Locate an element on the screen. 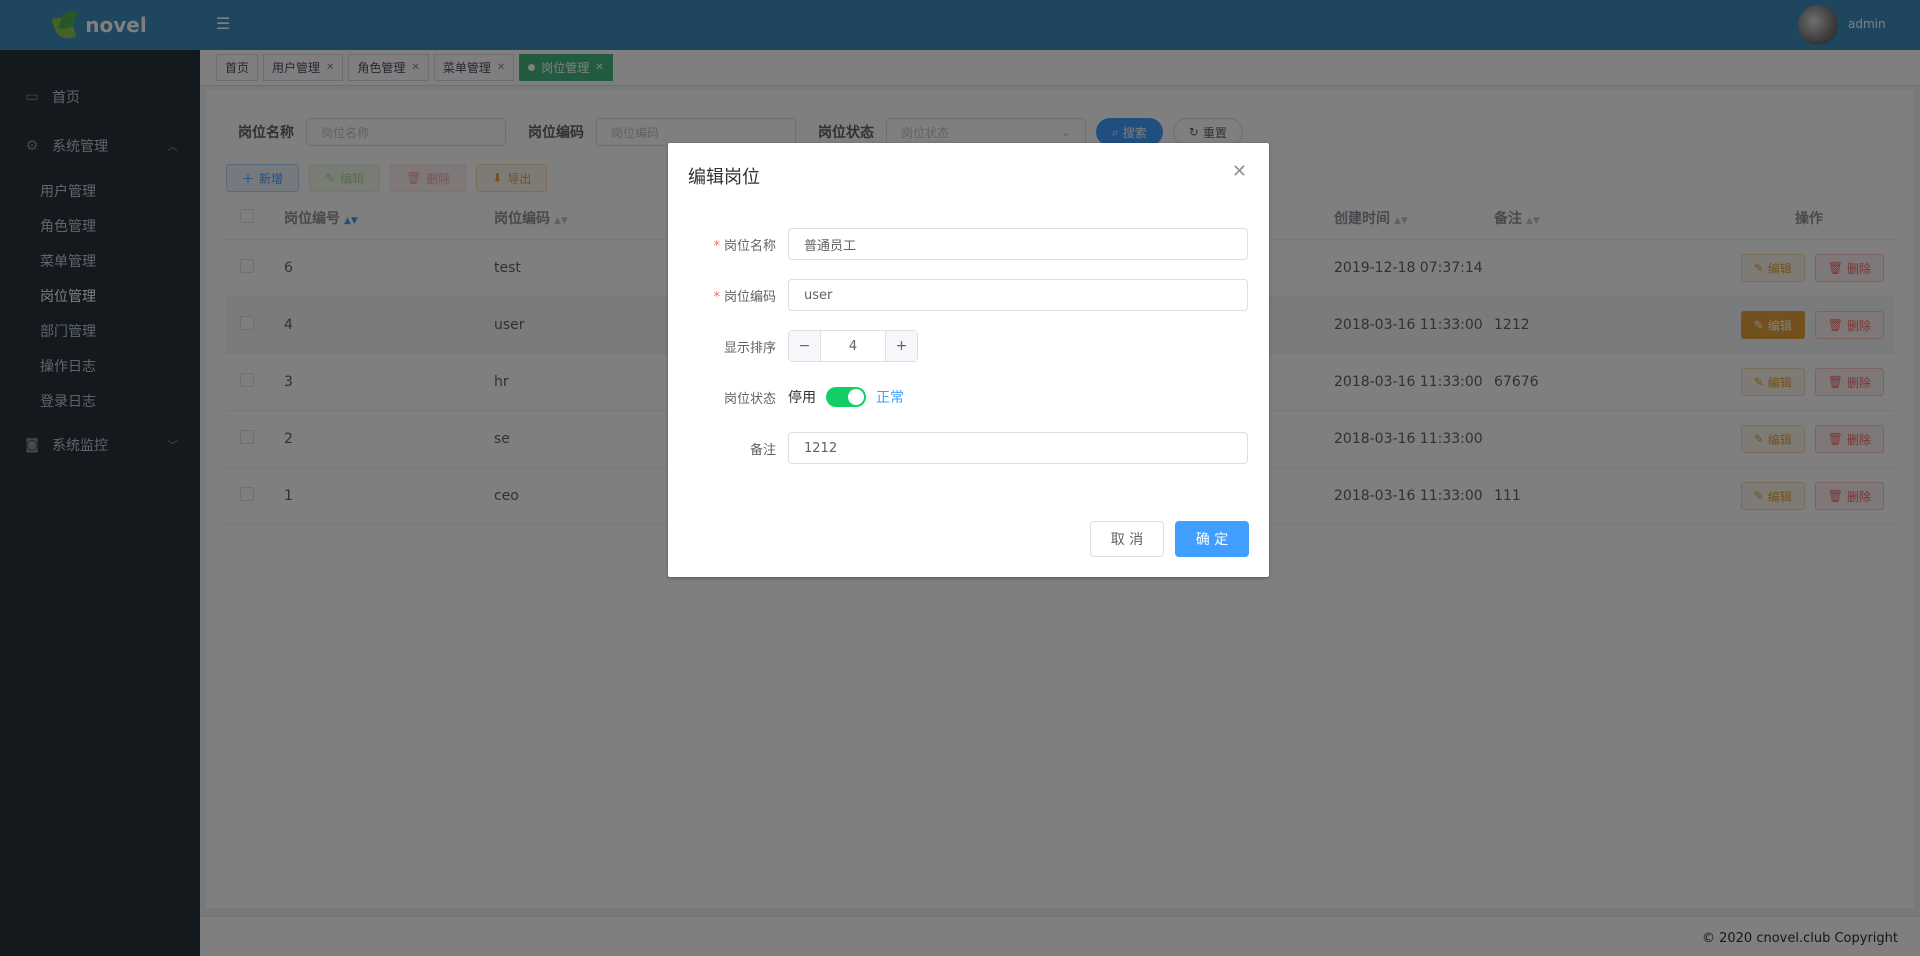 The height and width of the screenshot is (956, 1920). sort-value: 4 is located at coordinates (853, 346).